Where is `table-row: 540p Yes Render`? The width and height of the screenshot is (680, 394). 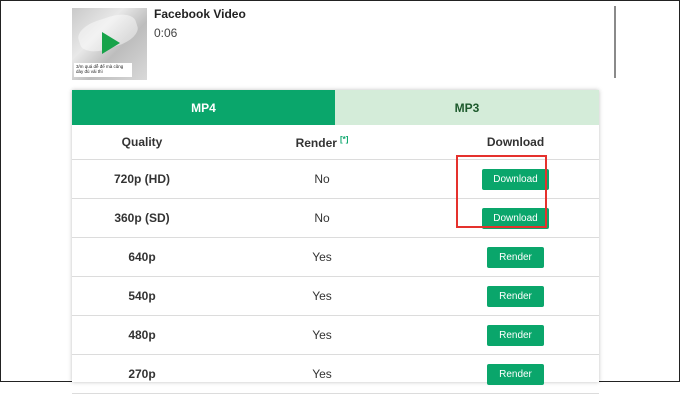 table-row: 540p Yes Render is located at coordinates (335, 296).